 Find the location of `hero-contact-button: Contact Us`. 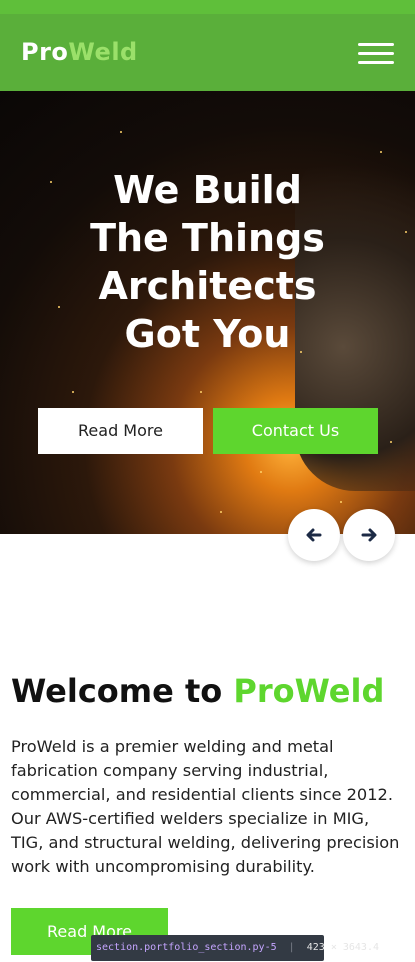

hero-contact-button: Contact Us is located at coordinates (295, 431).